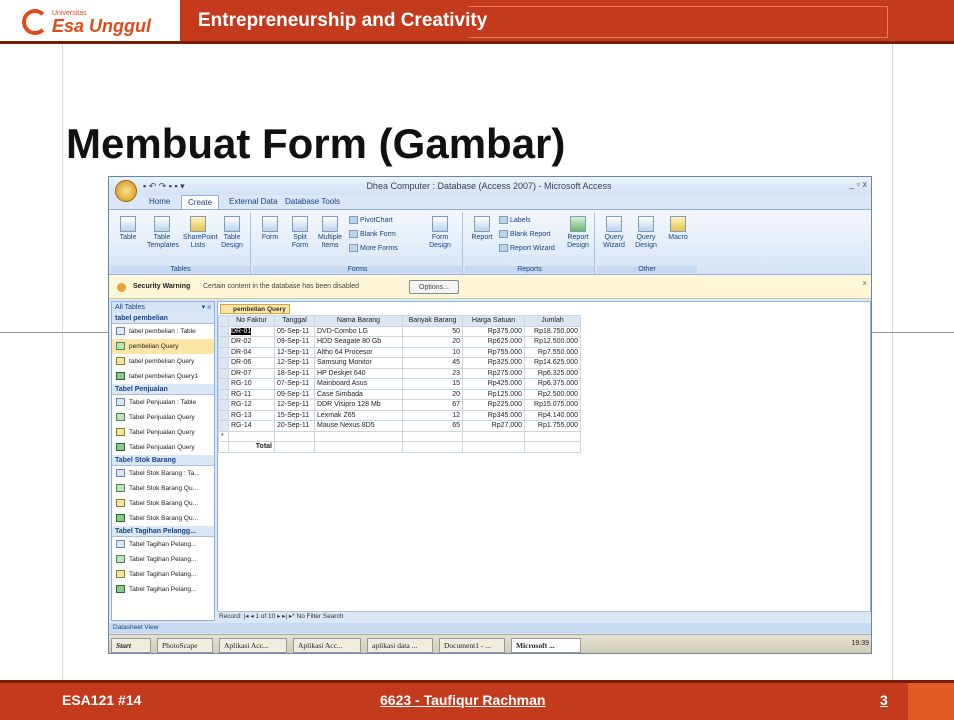  Describe the element at coordinates (163, 346) in the screenshot. I see `nav-item: pembelian Query` at that location.